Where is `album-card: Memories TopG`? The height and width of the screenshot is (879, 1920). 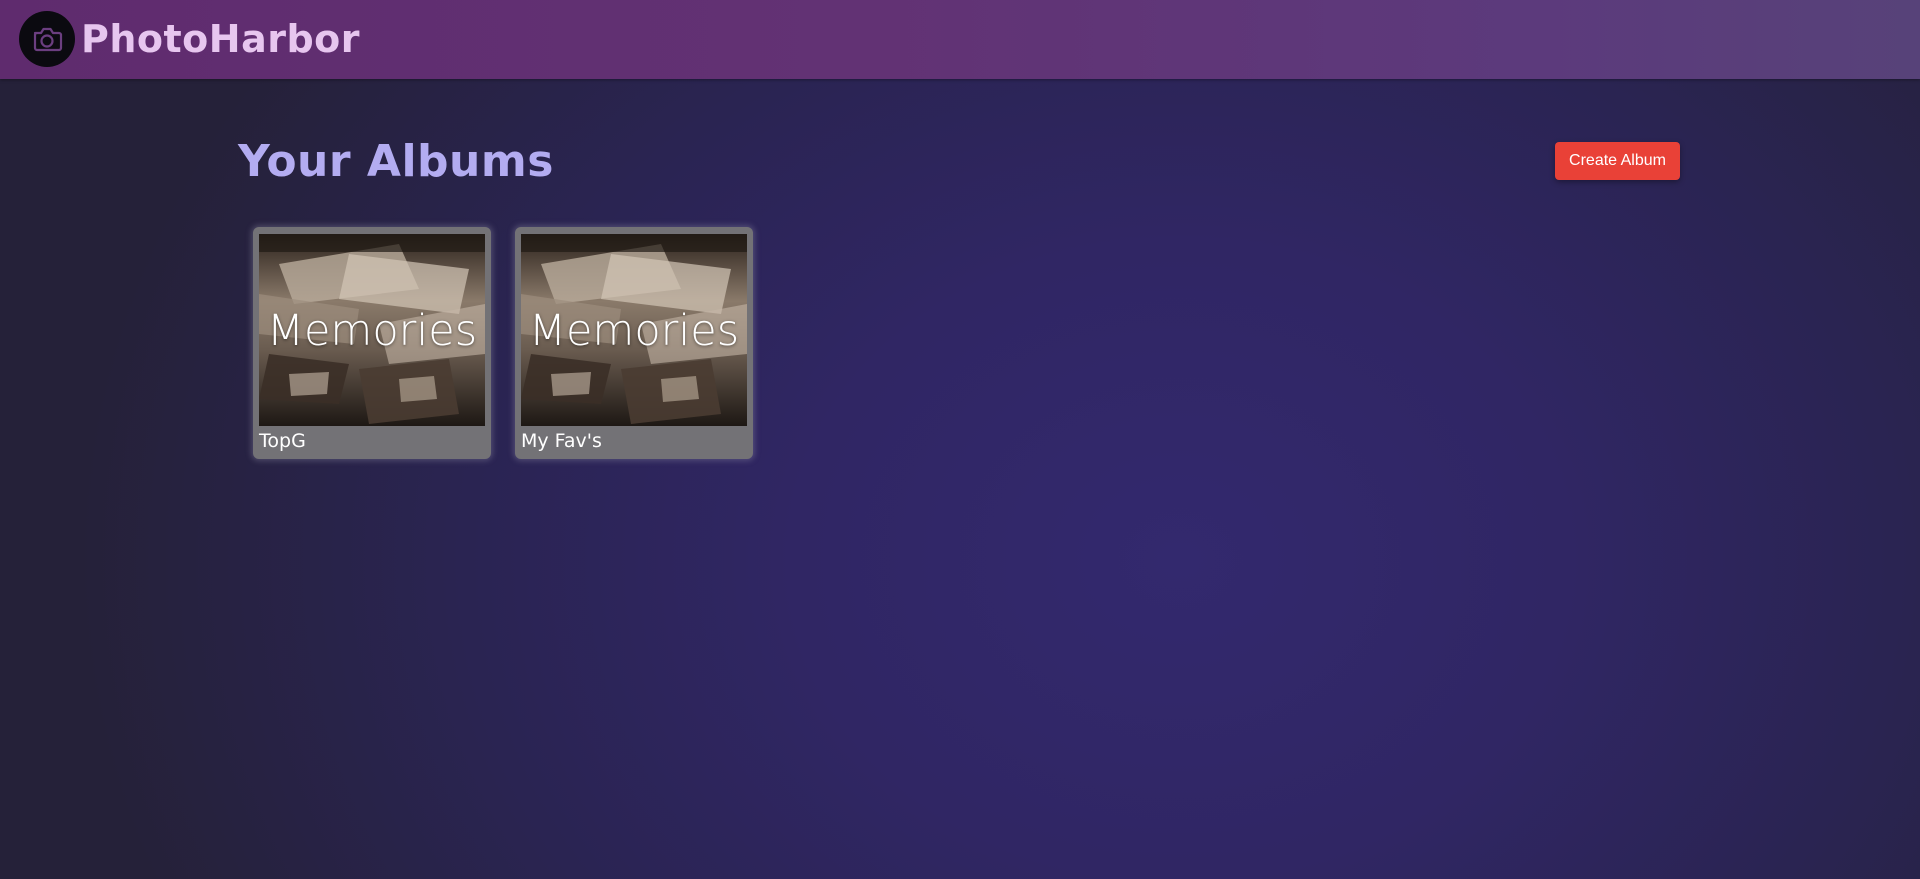
album-card: Memories TopG is located at coordinates (372, 343).